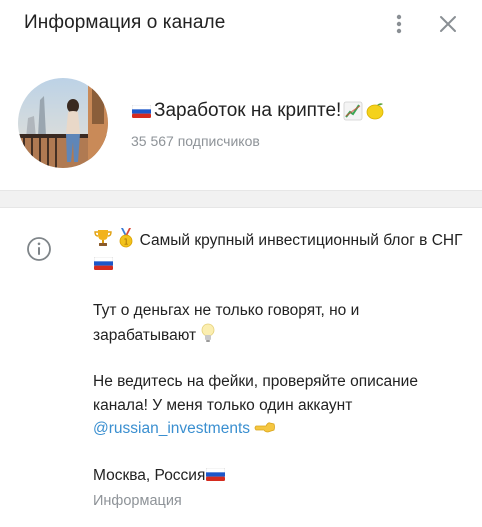  I want to click on channel-name: Заработок на крипте!, so click(258, 111).